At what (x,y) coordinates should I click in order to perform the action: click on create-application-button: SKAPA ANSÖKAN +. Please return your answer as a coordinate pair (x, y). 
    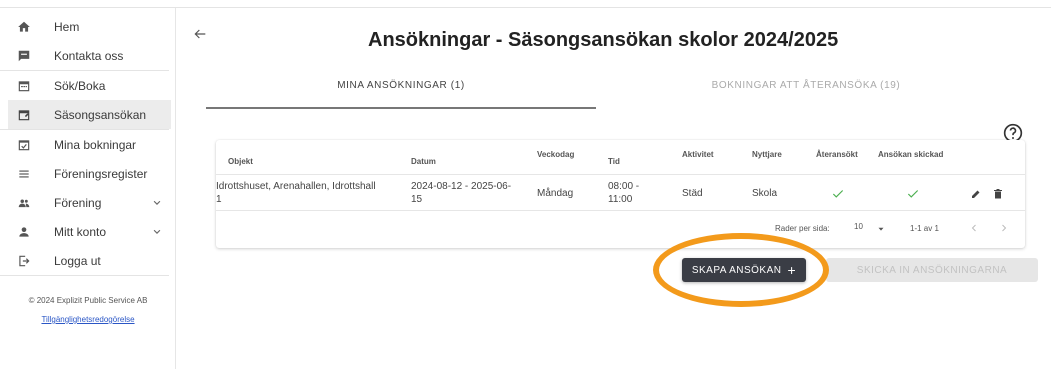
    Looking at the image, I should click on (744, 270).